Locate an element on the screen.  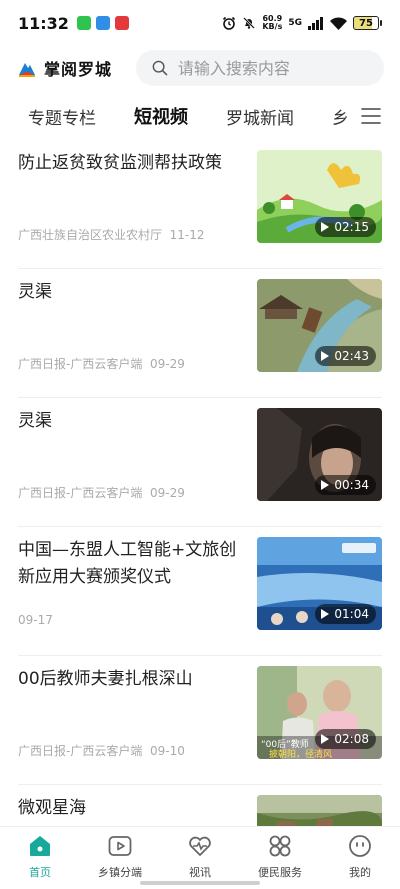
app-logo: 掌阅罗城 is located at coordinates (64, 68).